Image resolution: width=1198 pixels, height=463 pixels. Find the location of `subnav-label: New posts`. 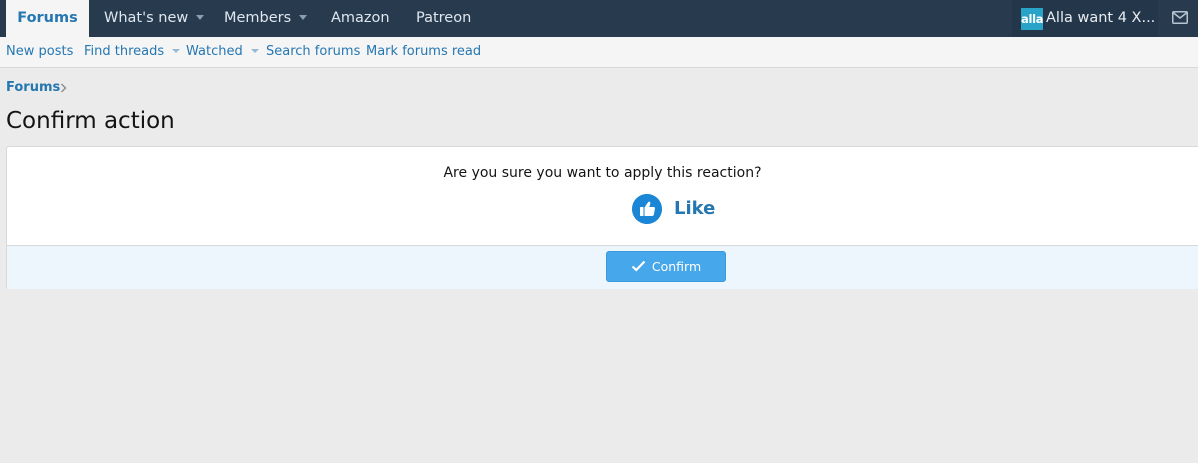

subnav-label: New posts is located at coordinates (40, 51).